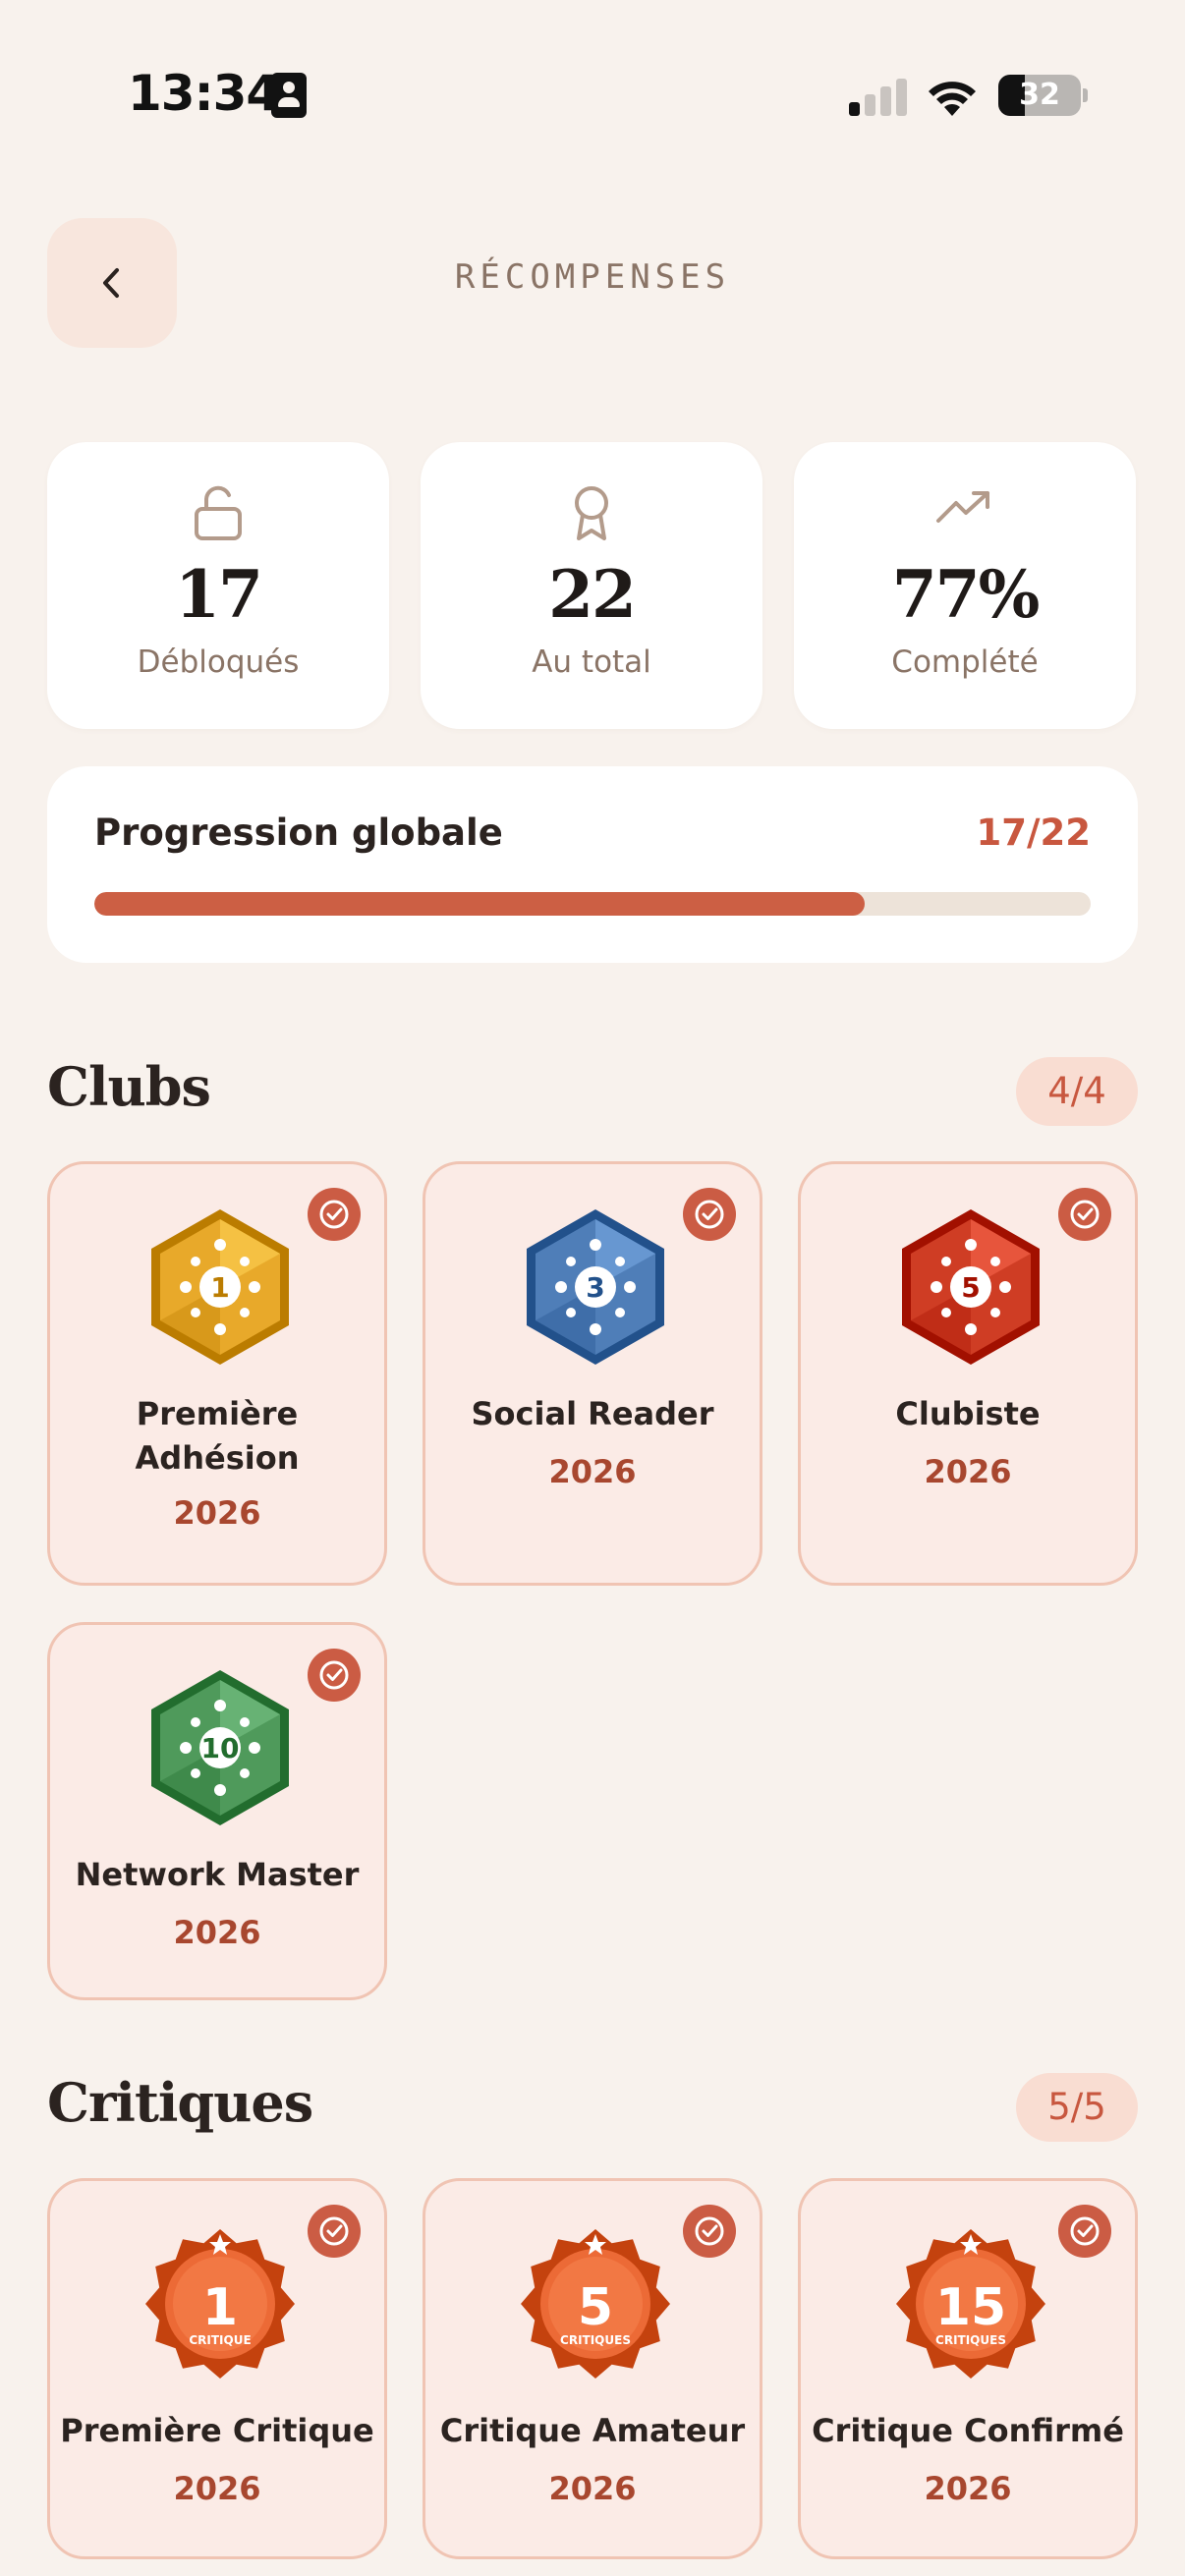  Describe the element at coordinates (204, 93) in the screenshot. I see `status-time: 13:34` at that location.